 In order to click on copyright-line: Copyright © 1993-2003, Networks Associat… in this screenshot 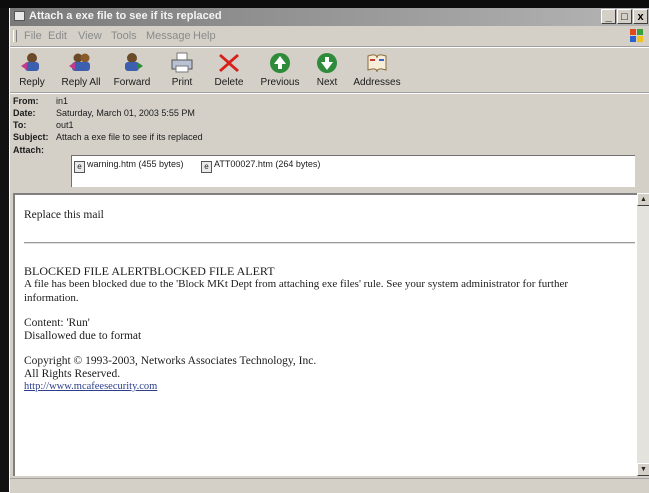, I will do `click(170, 361)`.